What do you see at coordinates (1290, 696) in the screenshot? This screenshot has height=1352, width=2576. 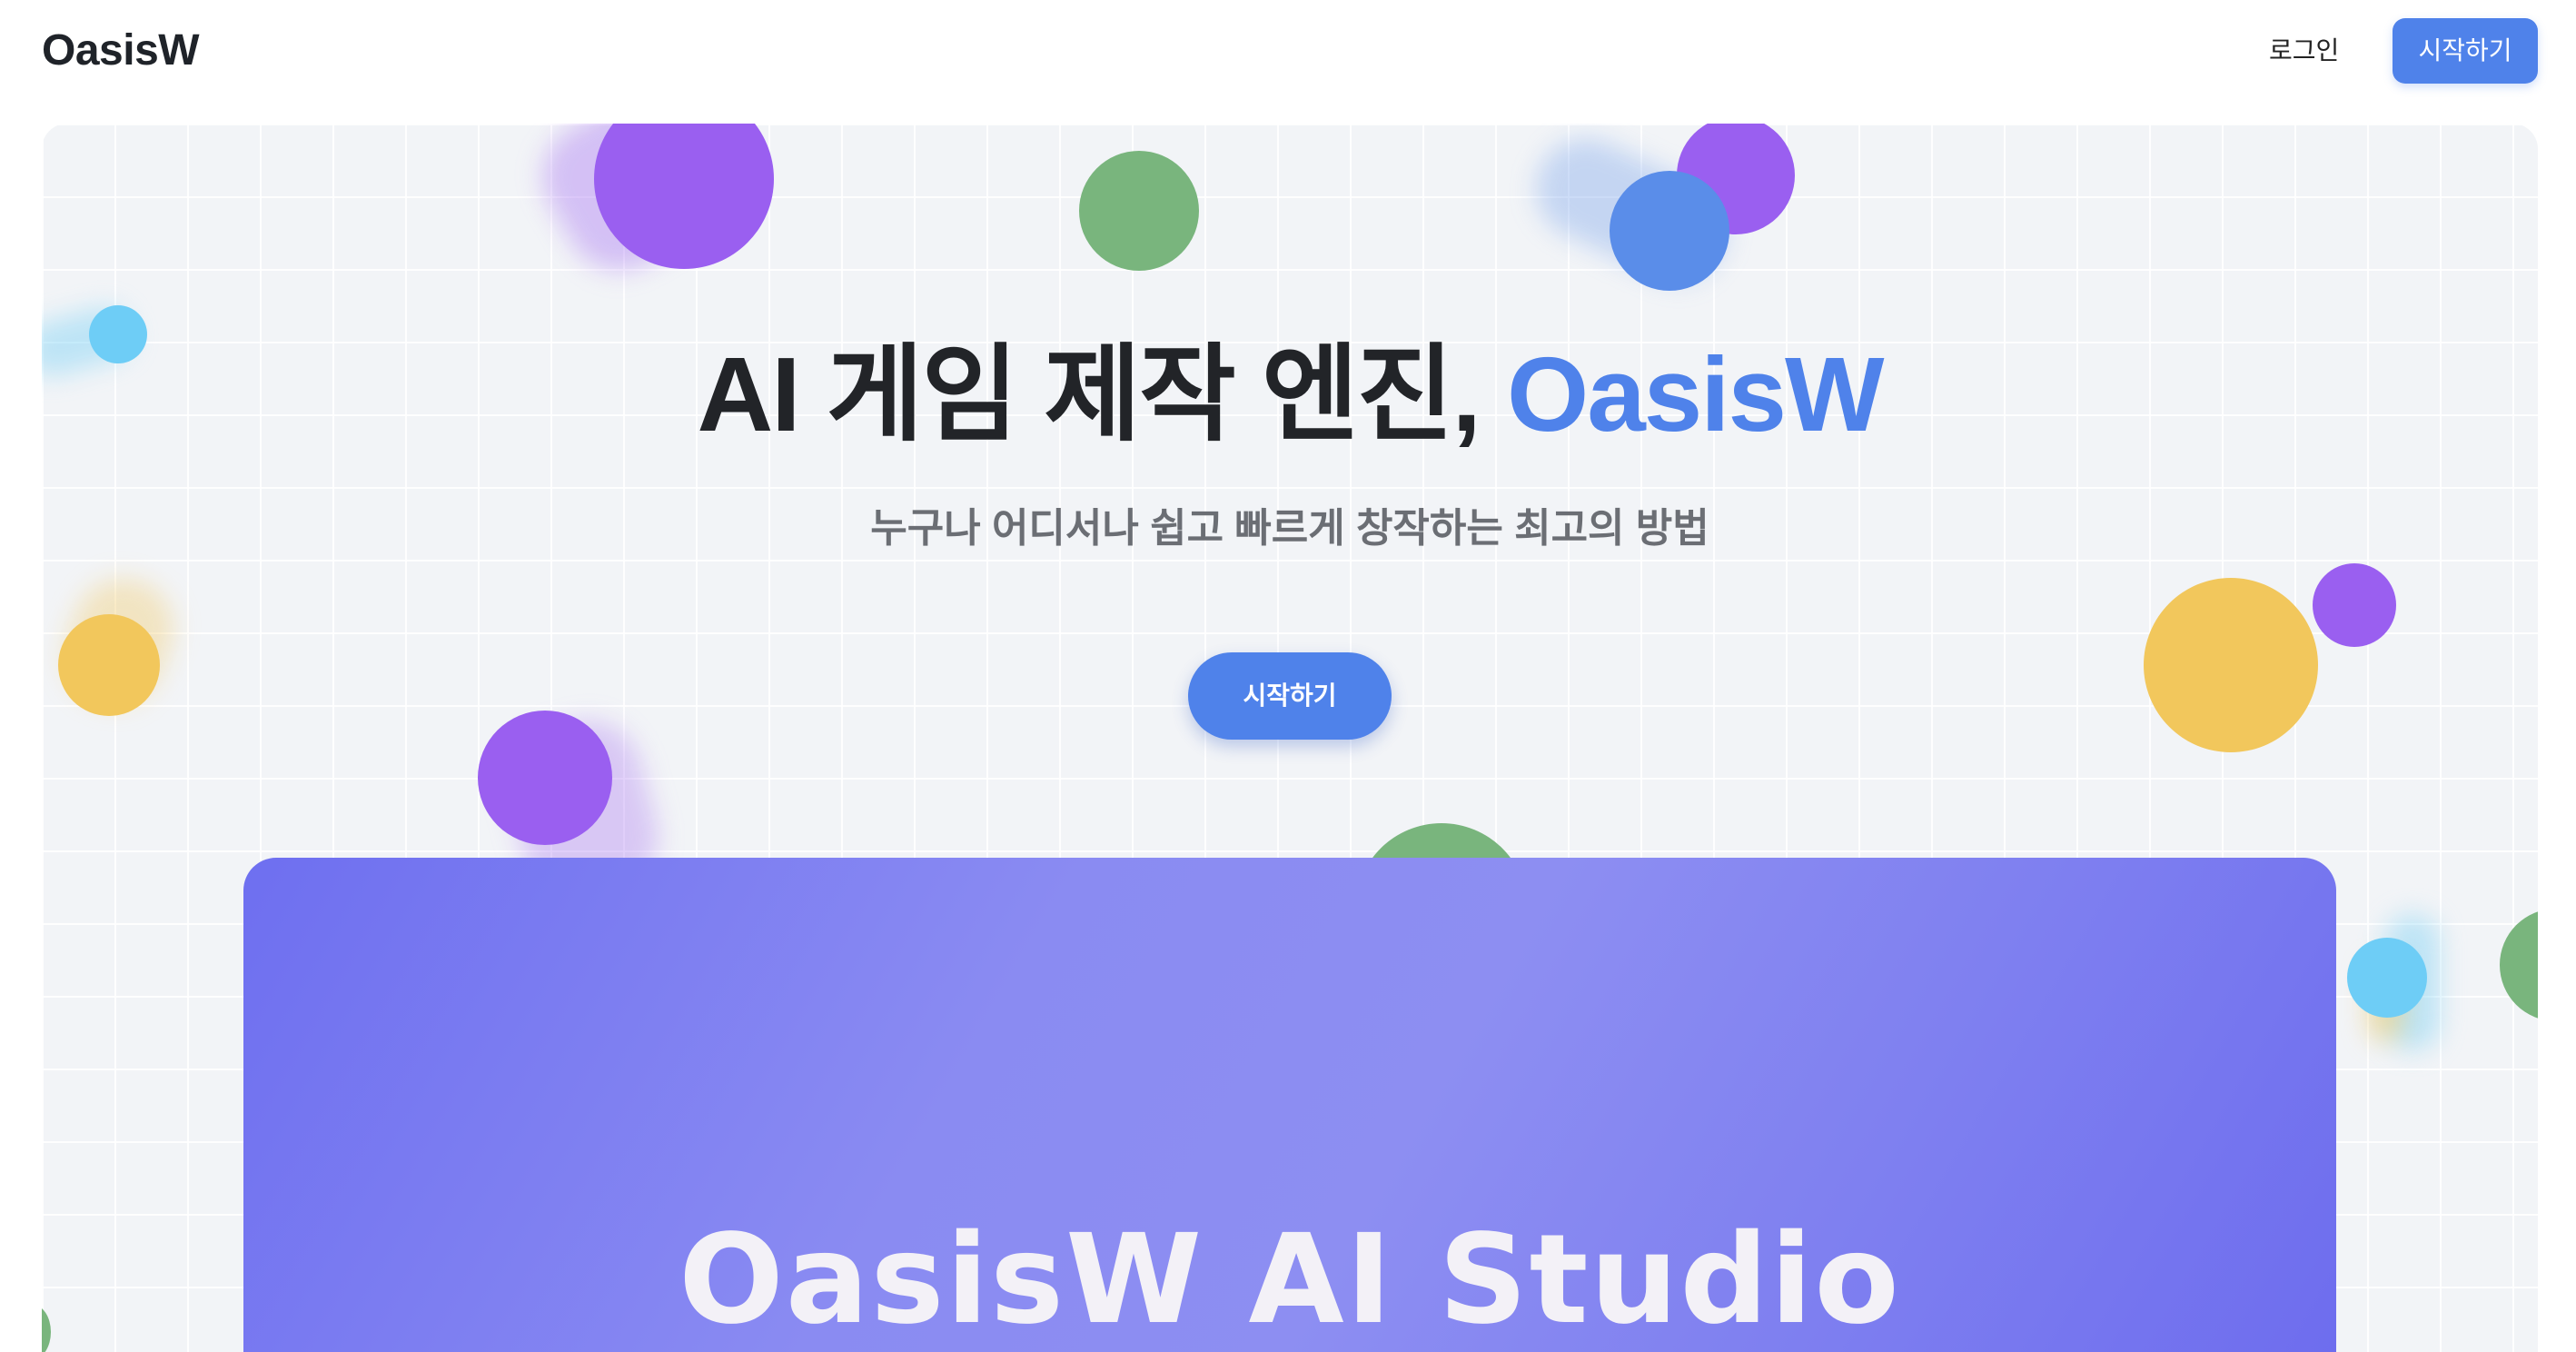 I see `start-button-hero: 시작하기` at bounding box center [1290, 696].